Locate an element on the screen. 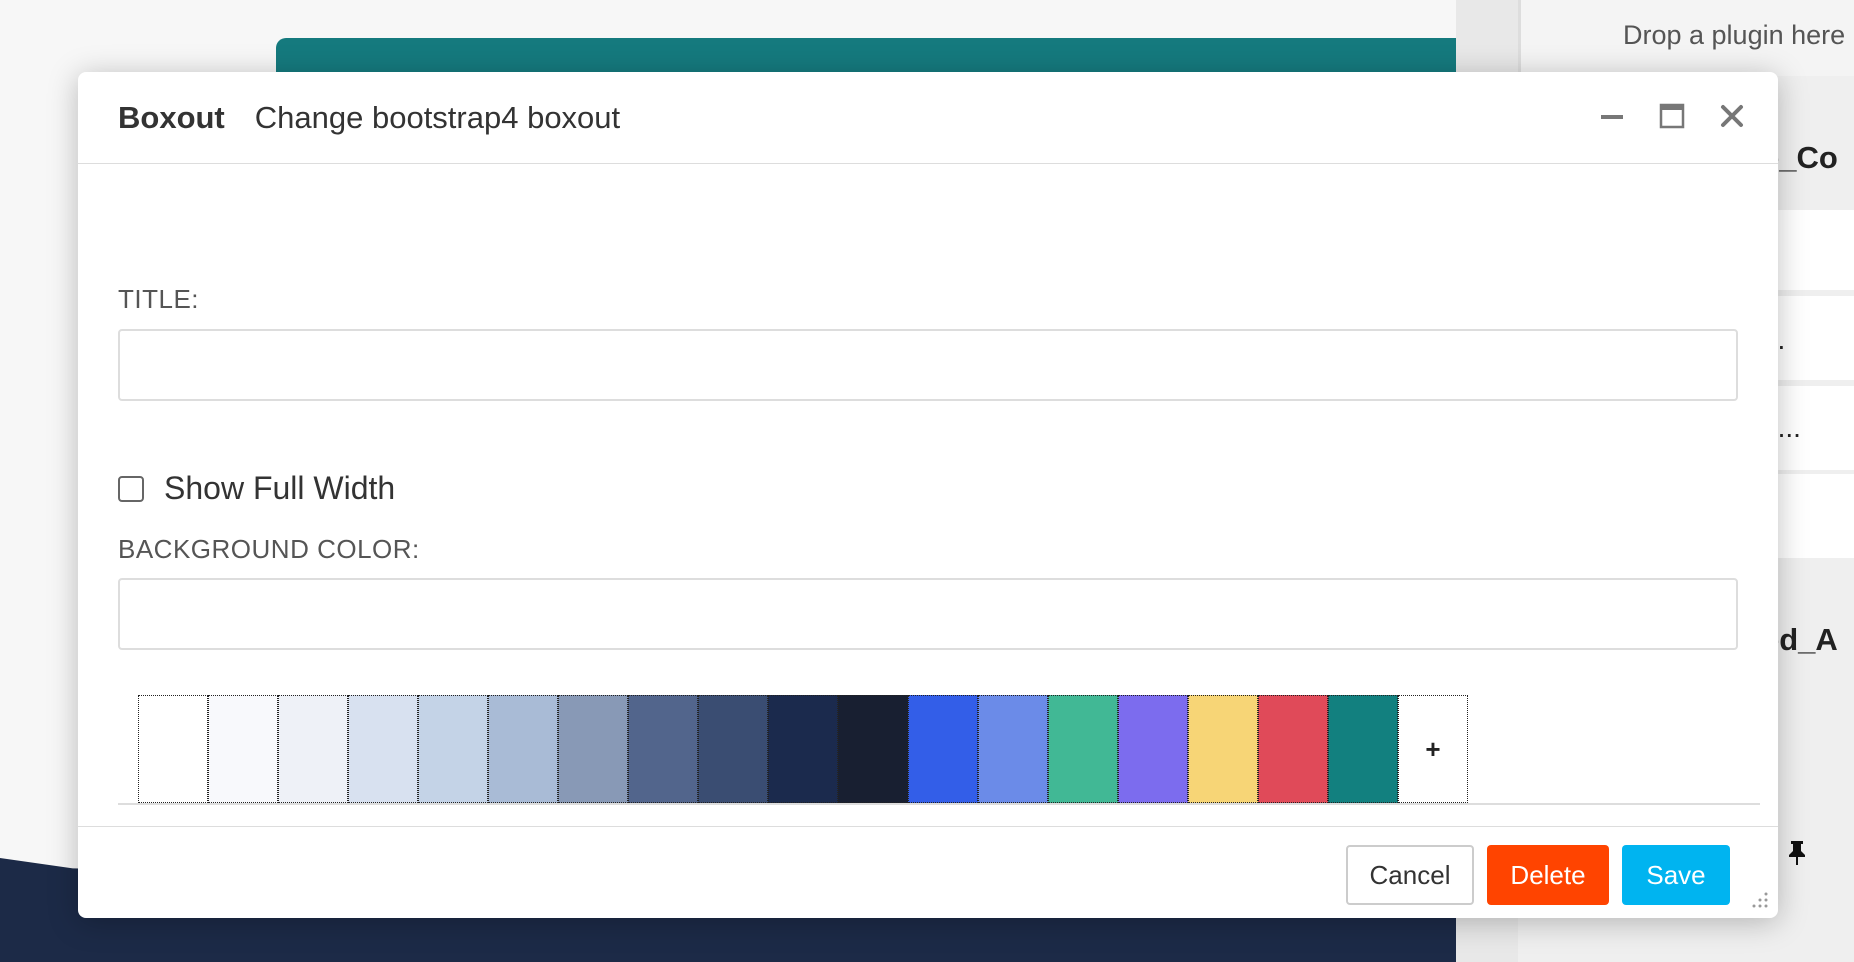 The width and height of the screenshot is (1854, 962). modal-header: Boxout Change bootstrap4 boxout is located at coordinates (928, 118).